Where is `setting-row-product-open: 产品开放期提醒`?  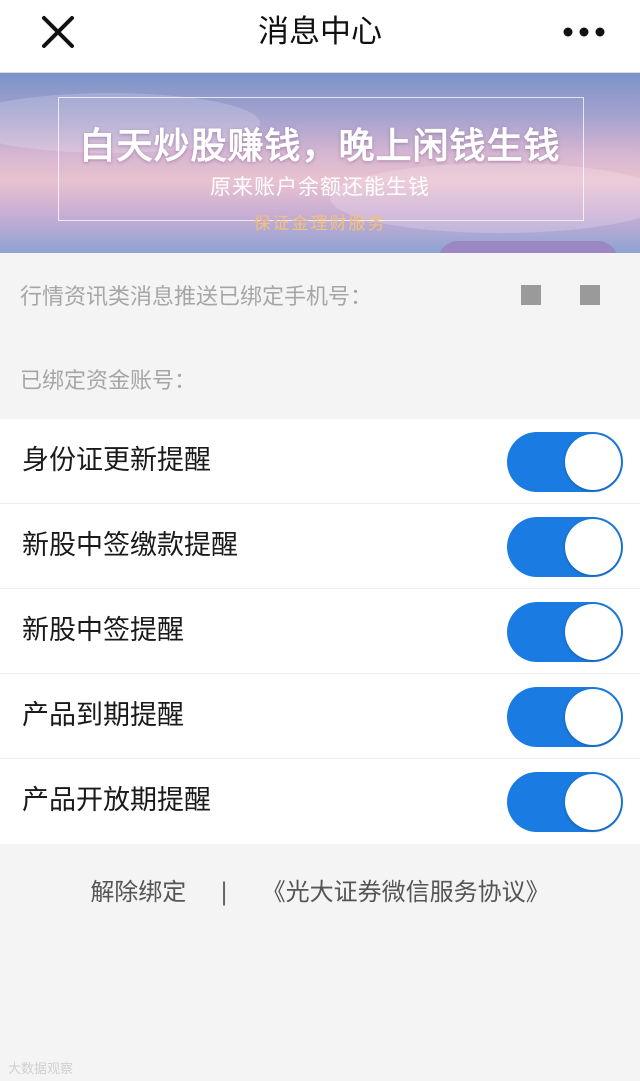
setting-row-product-open: 产品开放期提醒 is located at coordinates (320, 801).